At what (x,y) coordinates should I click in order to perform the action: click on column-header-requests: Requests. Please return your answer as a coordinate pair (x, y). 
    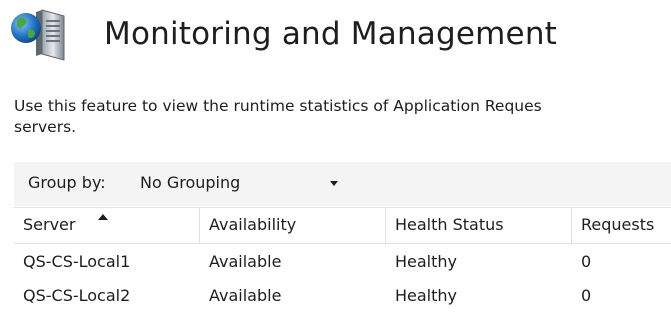
    Looking at the image, I should click on (621, 225).